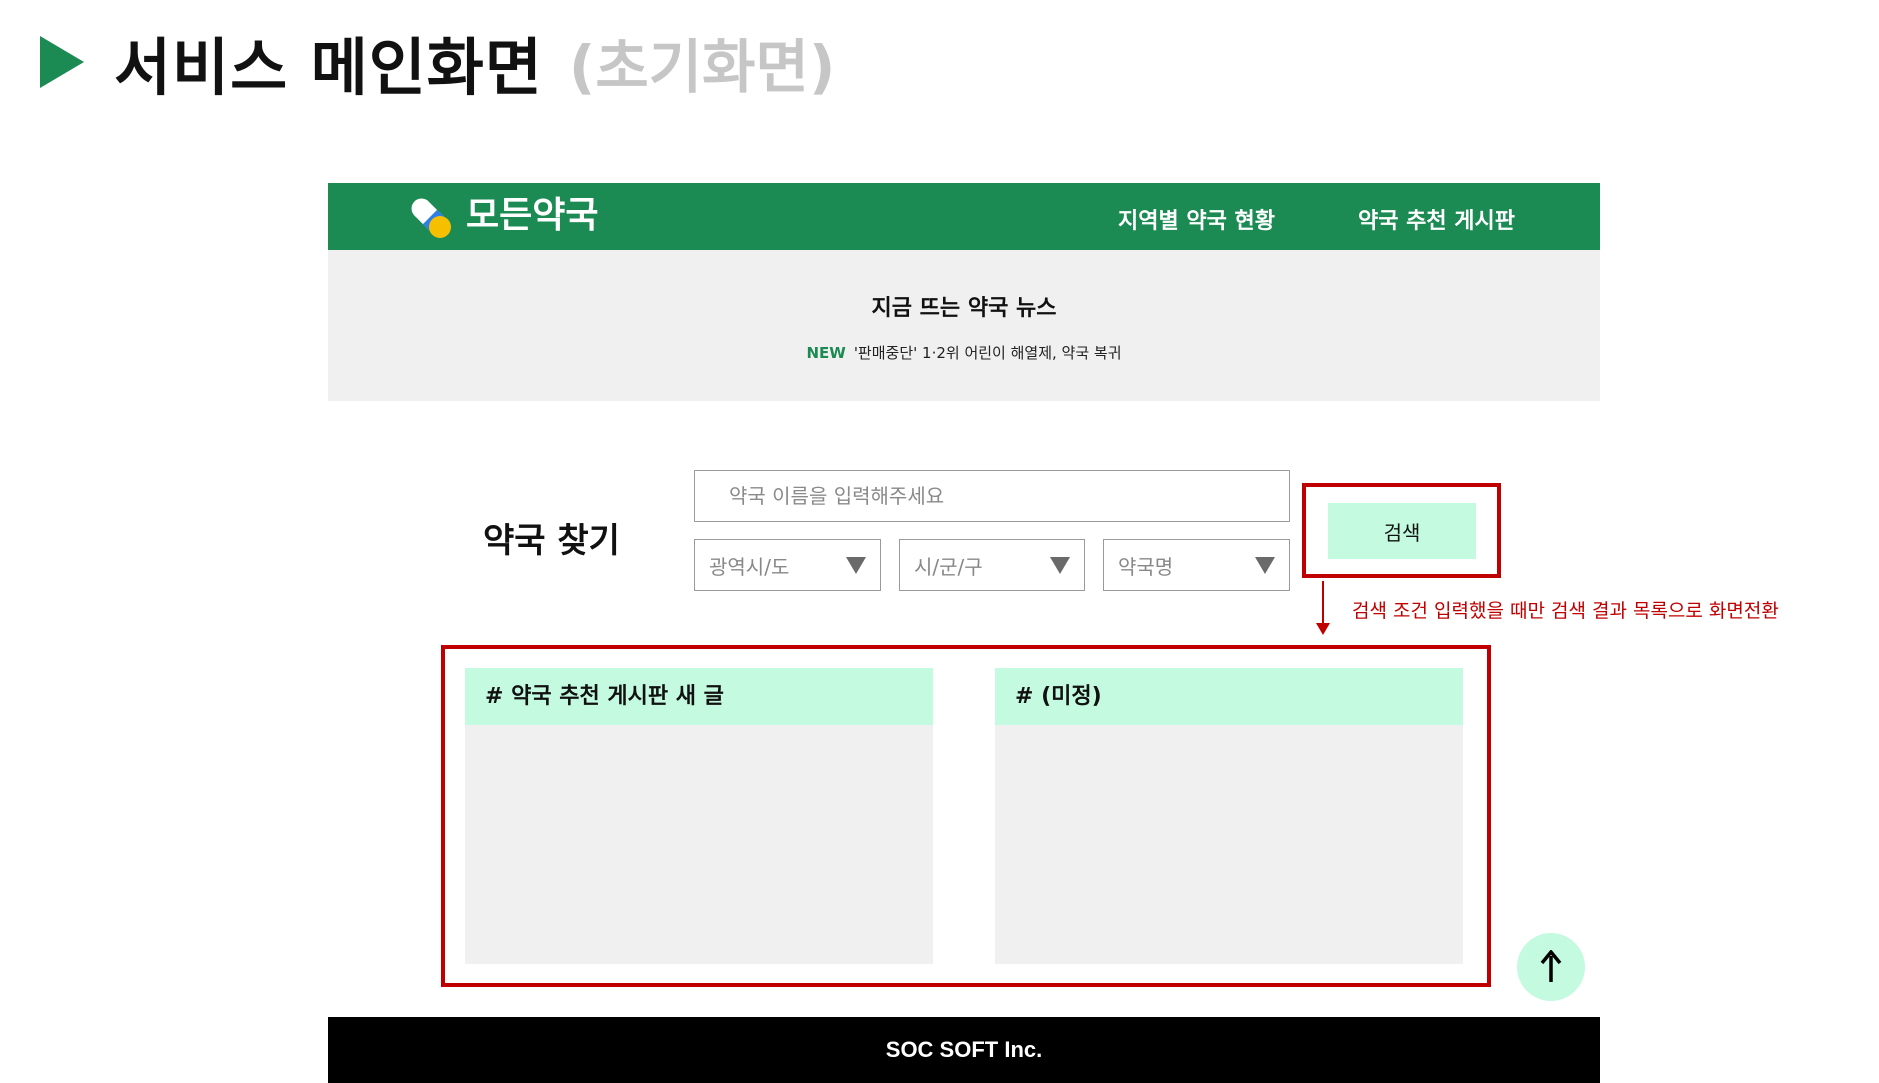  What do you see at coordinates (699, 696) in the screenshot?
I see `board-header: # 약국 추천 게시판 새 글` at bounding box center [699, 696].